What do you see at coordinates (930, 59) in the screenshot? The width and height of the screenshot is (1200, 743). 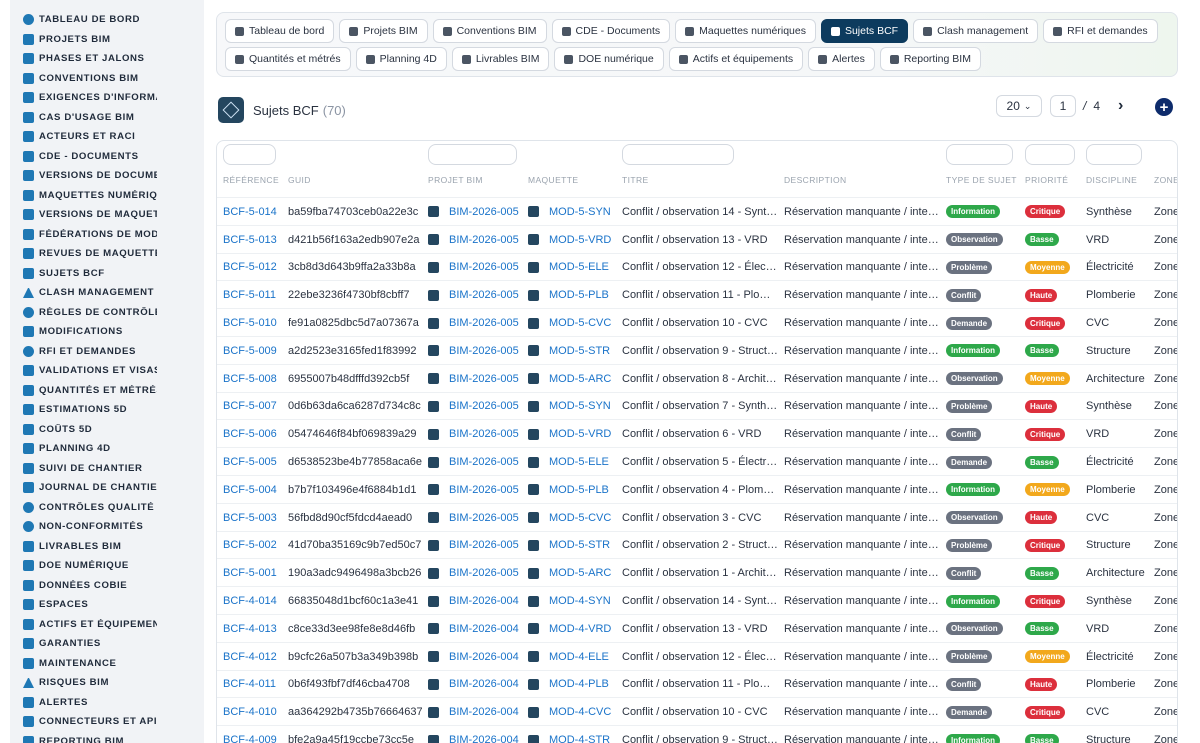 I see `module-tab: Reporting BIM` at bounding box center [930, 59].